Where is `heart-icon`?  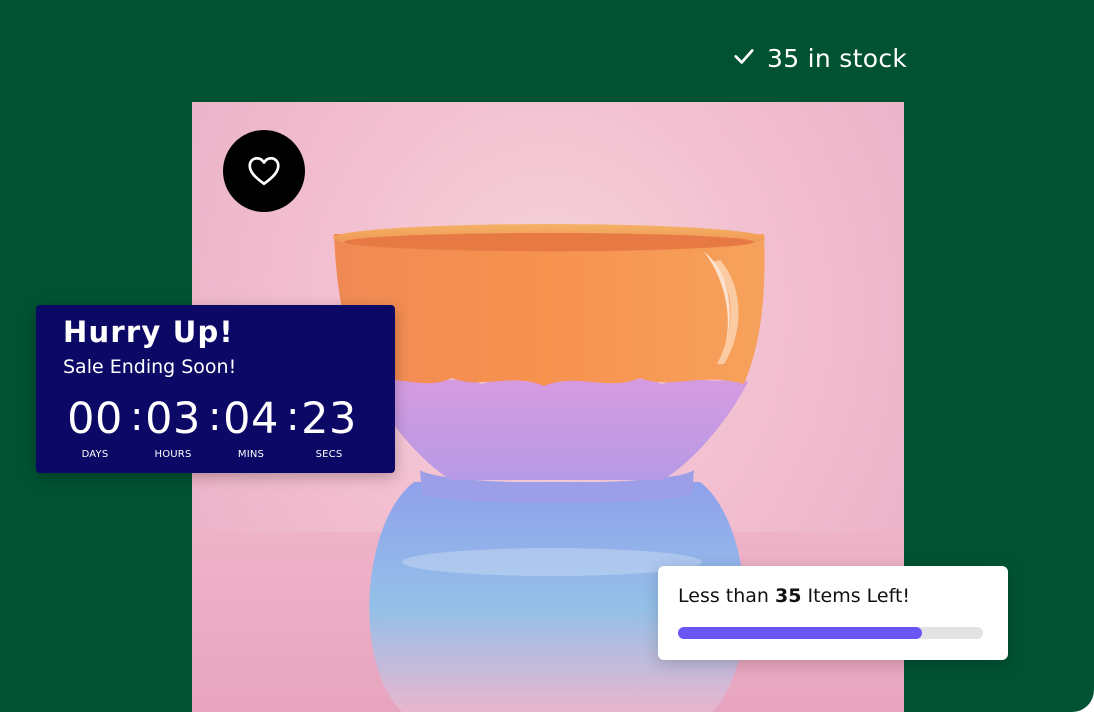
heart-icon is located at coordinates (264, 171).